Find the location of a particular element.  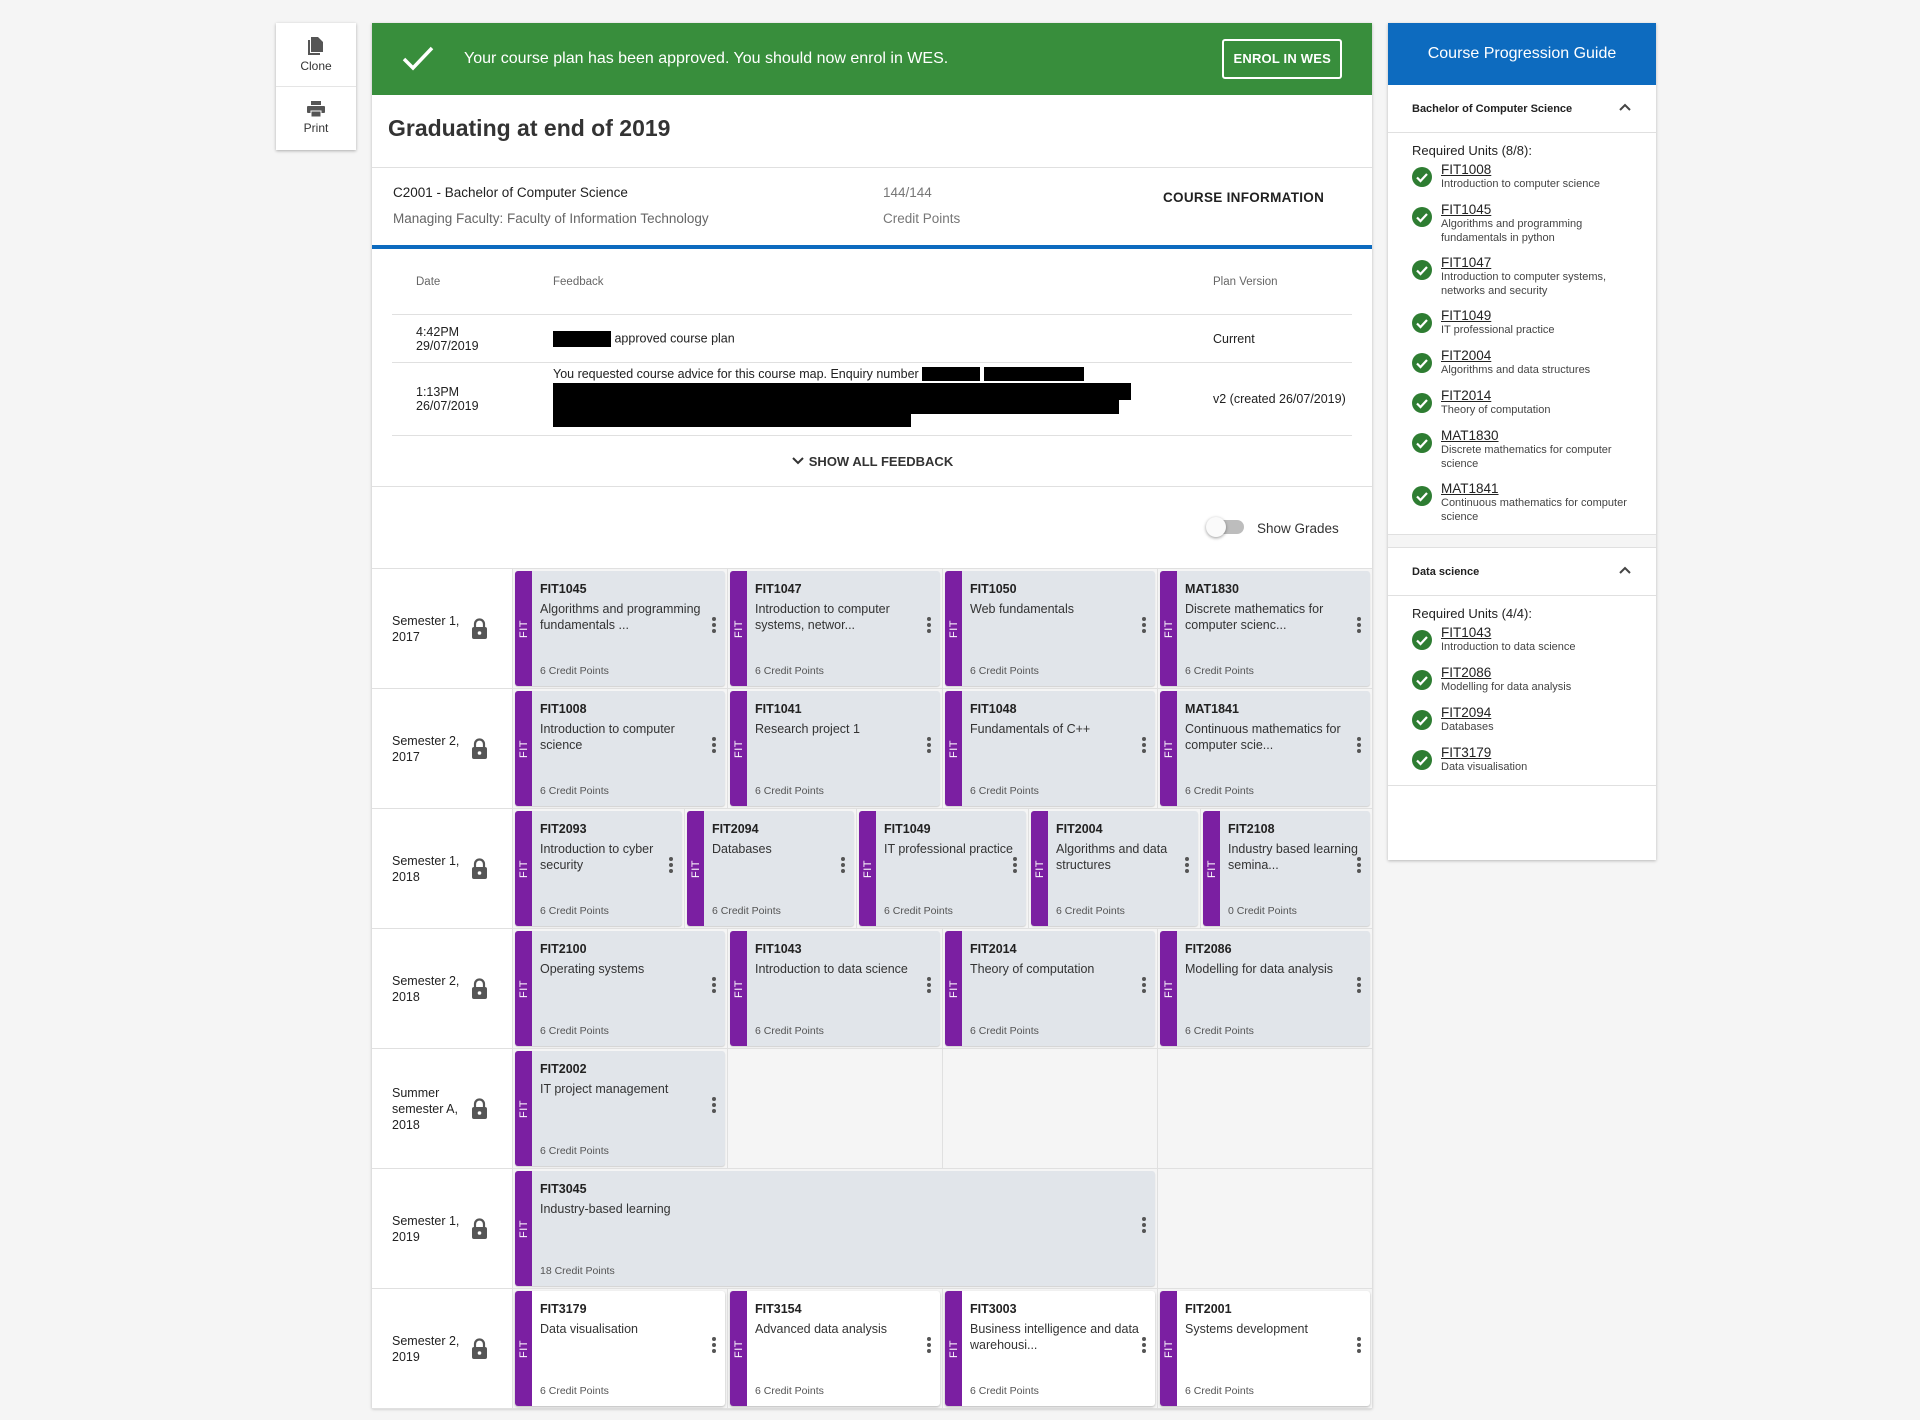

section-divider is located at coordinates (1522, 541).